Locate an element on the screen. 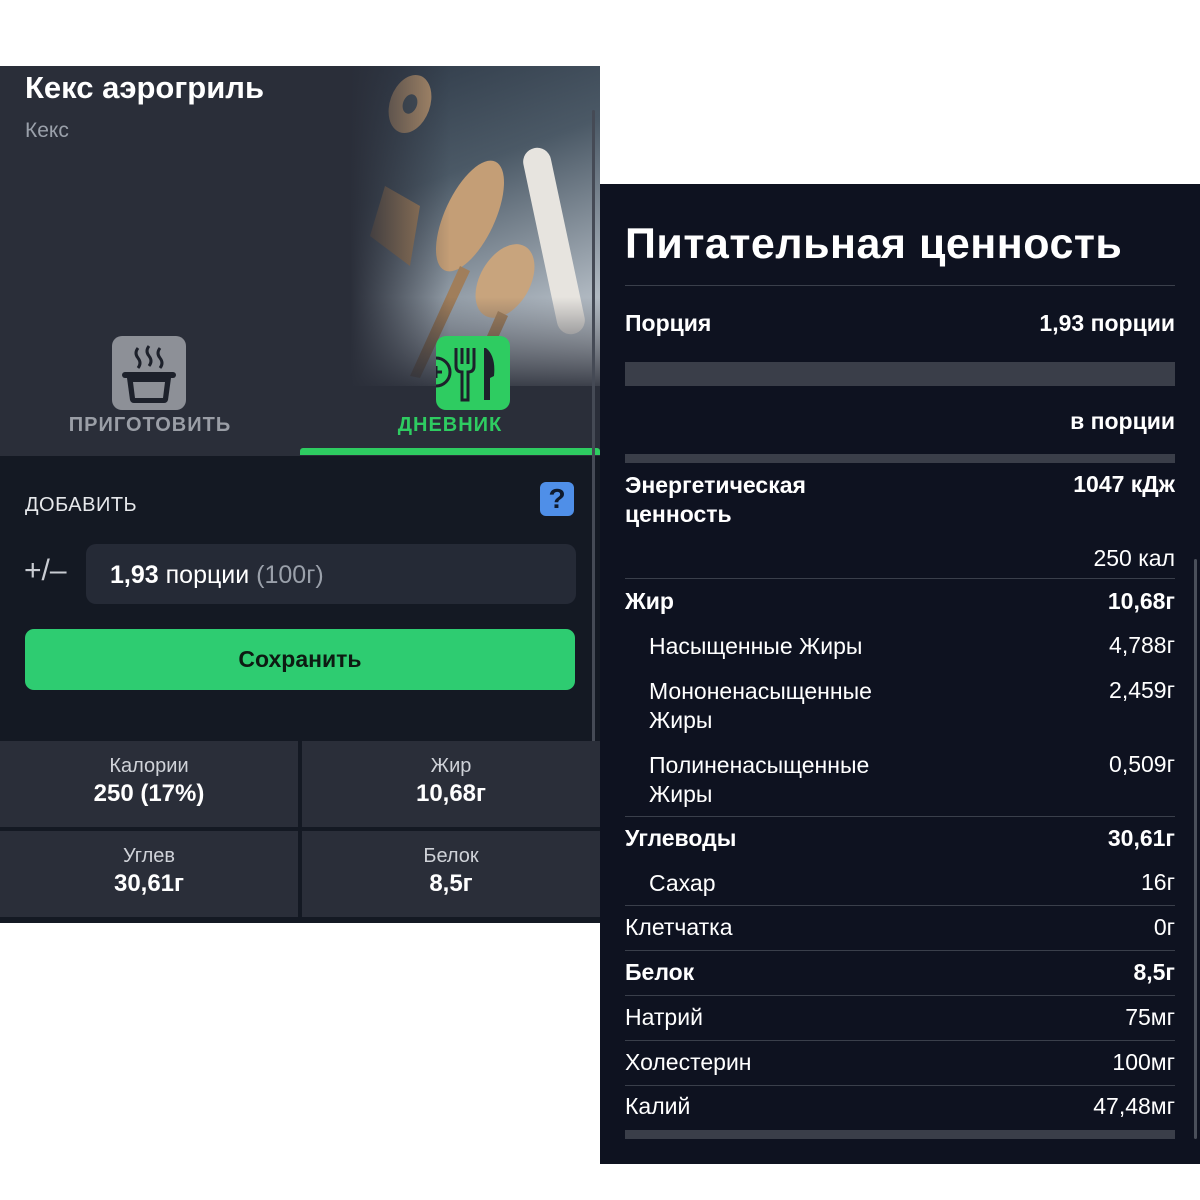 The width and height of the screenshot is (1200, 1200). energy-label-line1: Энергетическая is located at coordinates (715, 485).